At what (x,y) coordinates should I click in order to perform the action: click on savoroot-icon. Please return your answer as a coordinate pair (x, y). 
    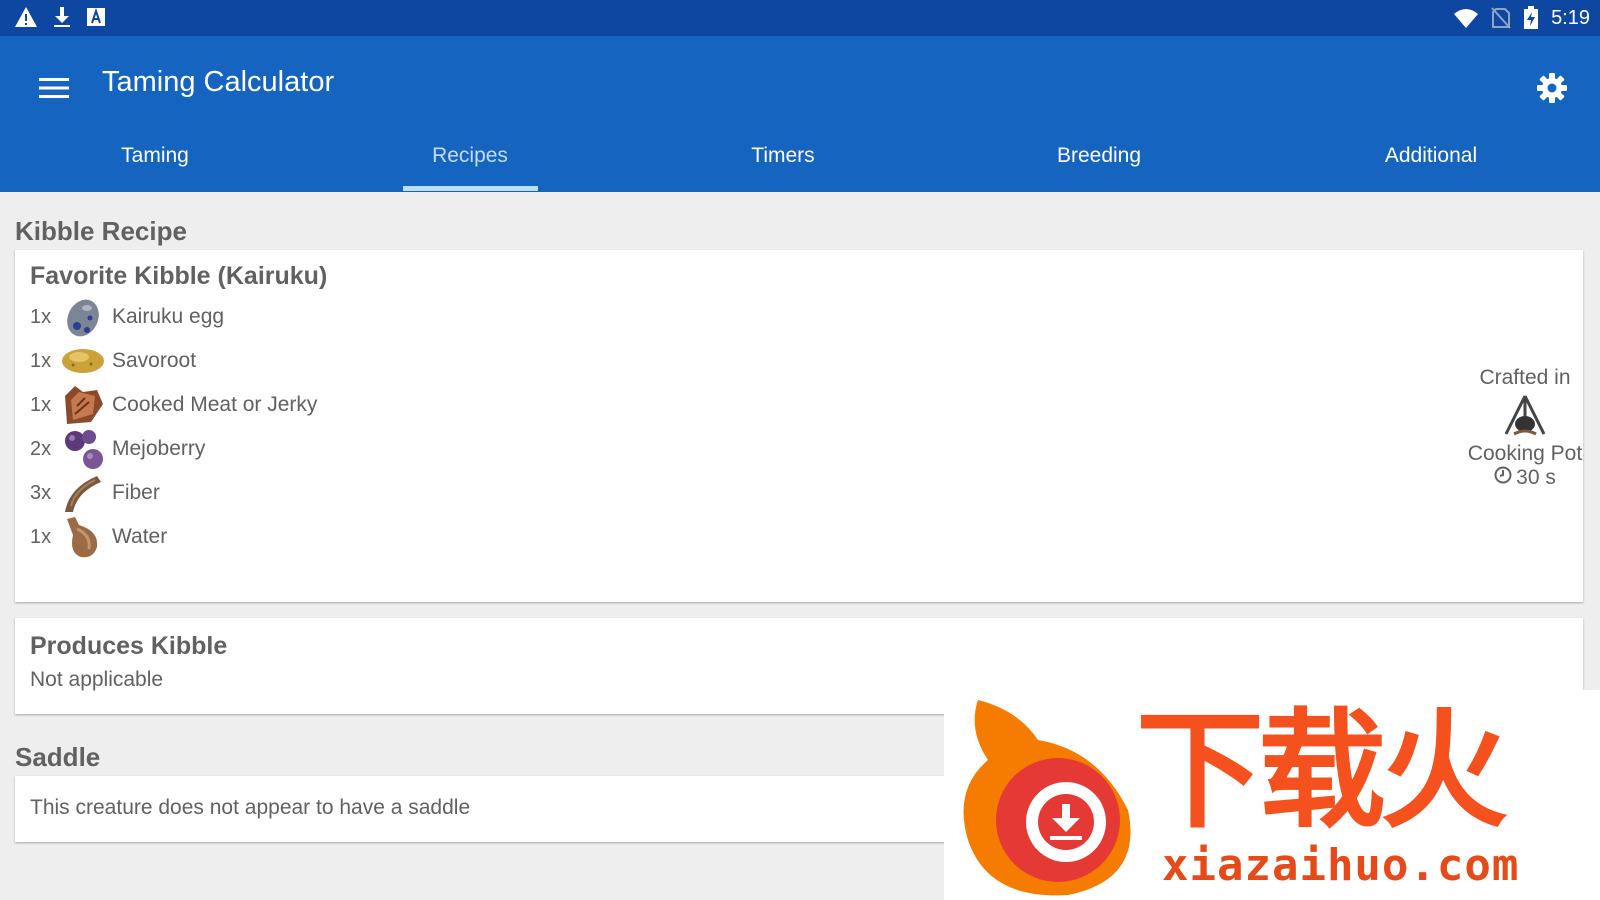
    Looking at the image, I should click on (83, 361).